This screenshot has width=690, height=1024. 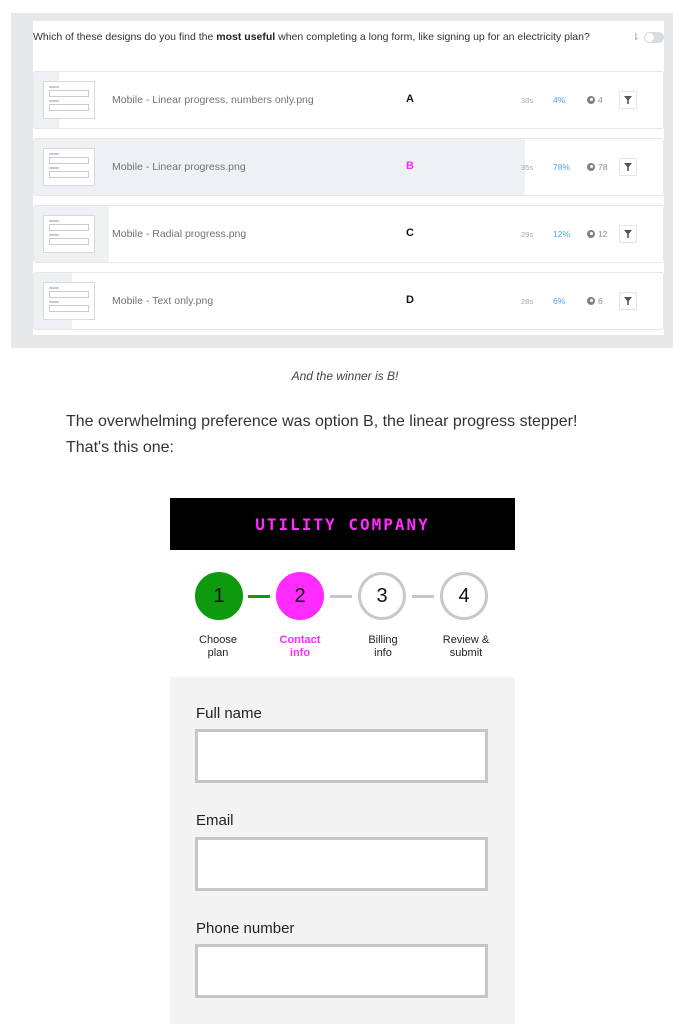 I want to click on design-file-name: Mobile - Radial progress.png, so click(x=179, y=234).